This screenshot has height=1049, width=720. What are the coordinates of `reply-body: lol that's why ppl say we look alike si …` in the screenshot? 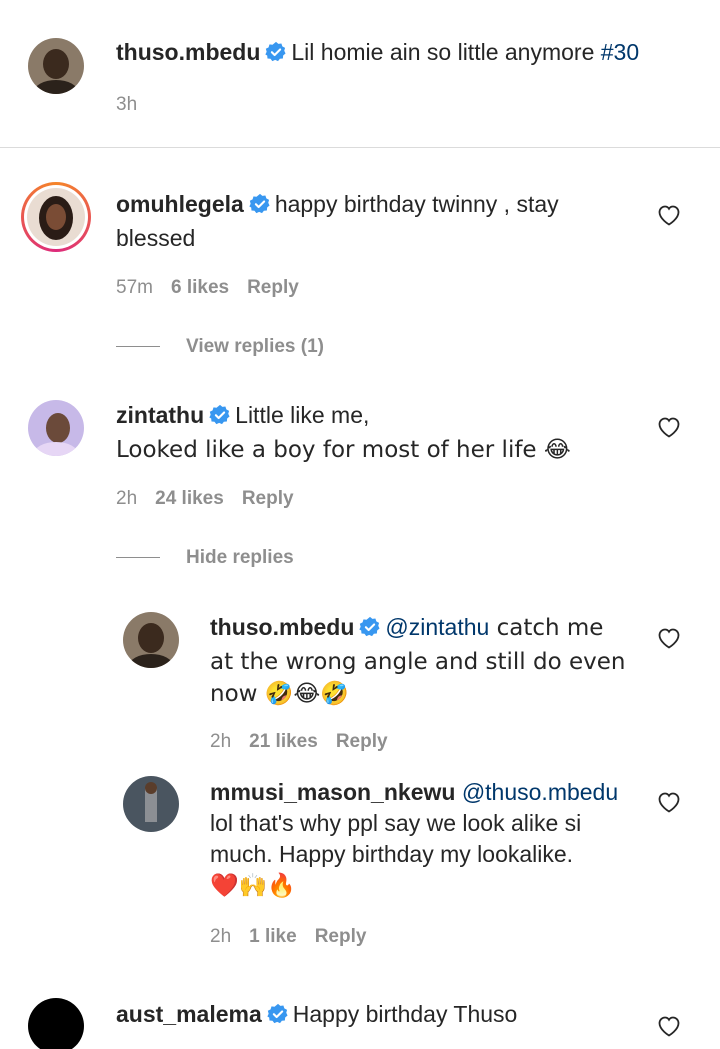 It's located at (396, 838).